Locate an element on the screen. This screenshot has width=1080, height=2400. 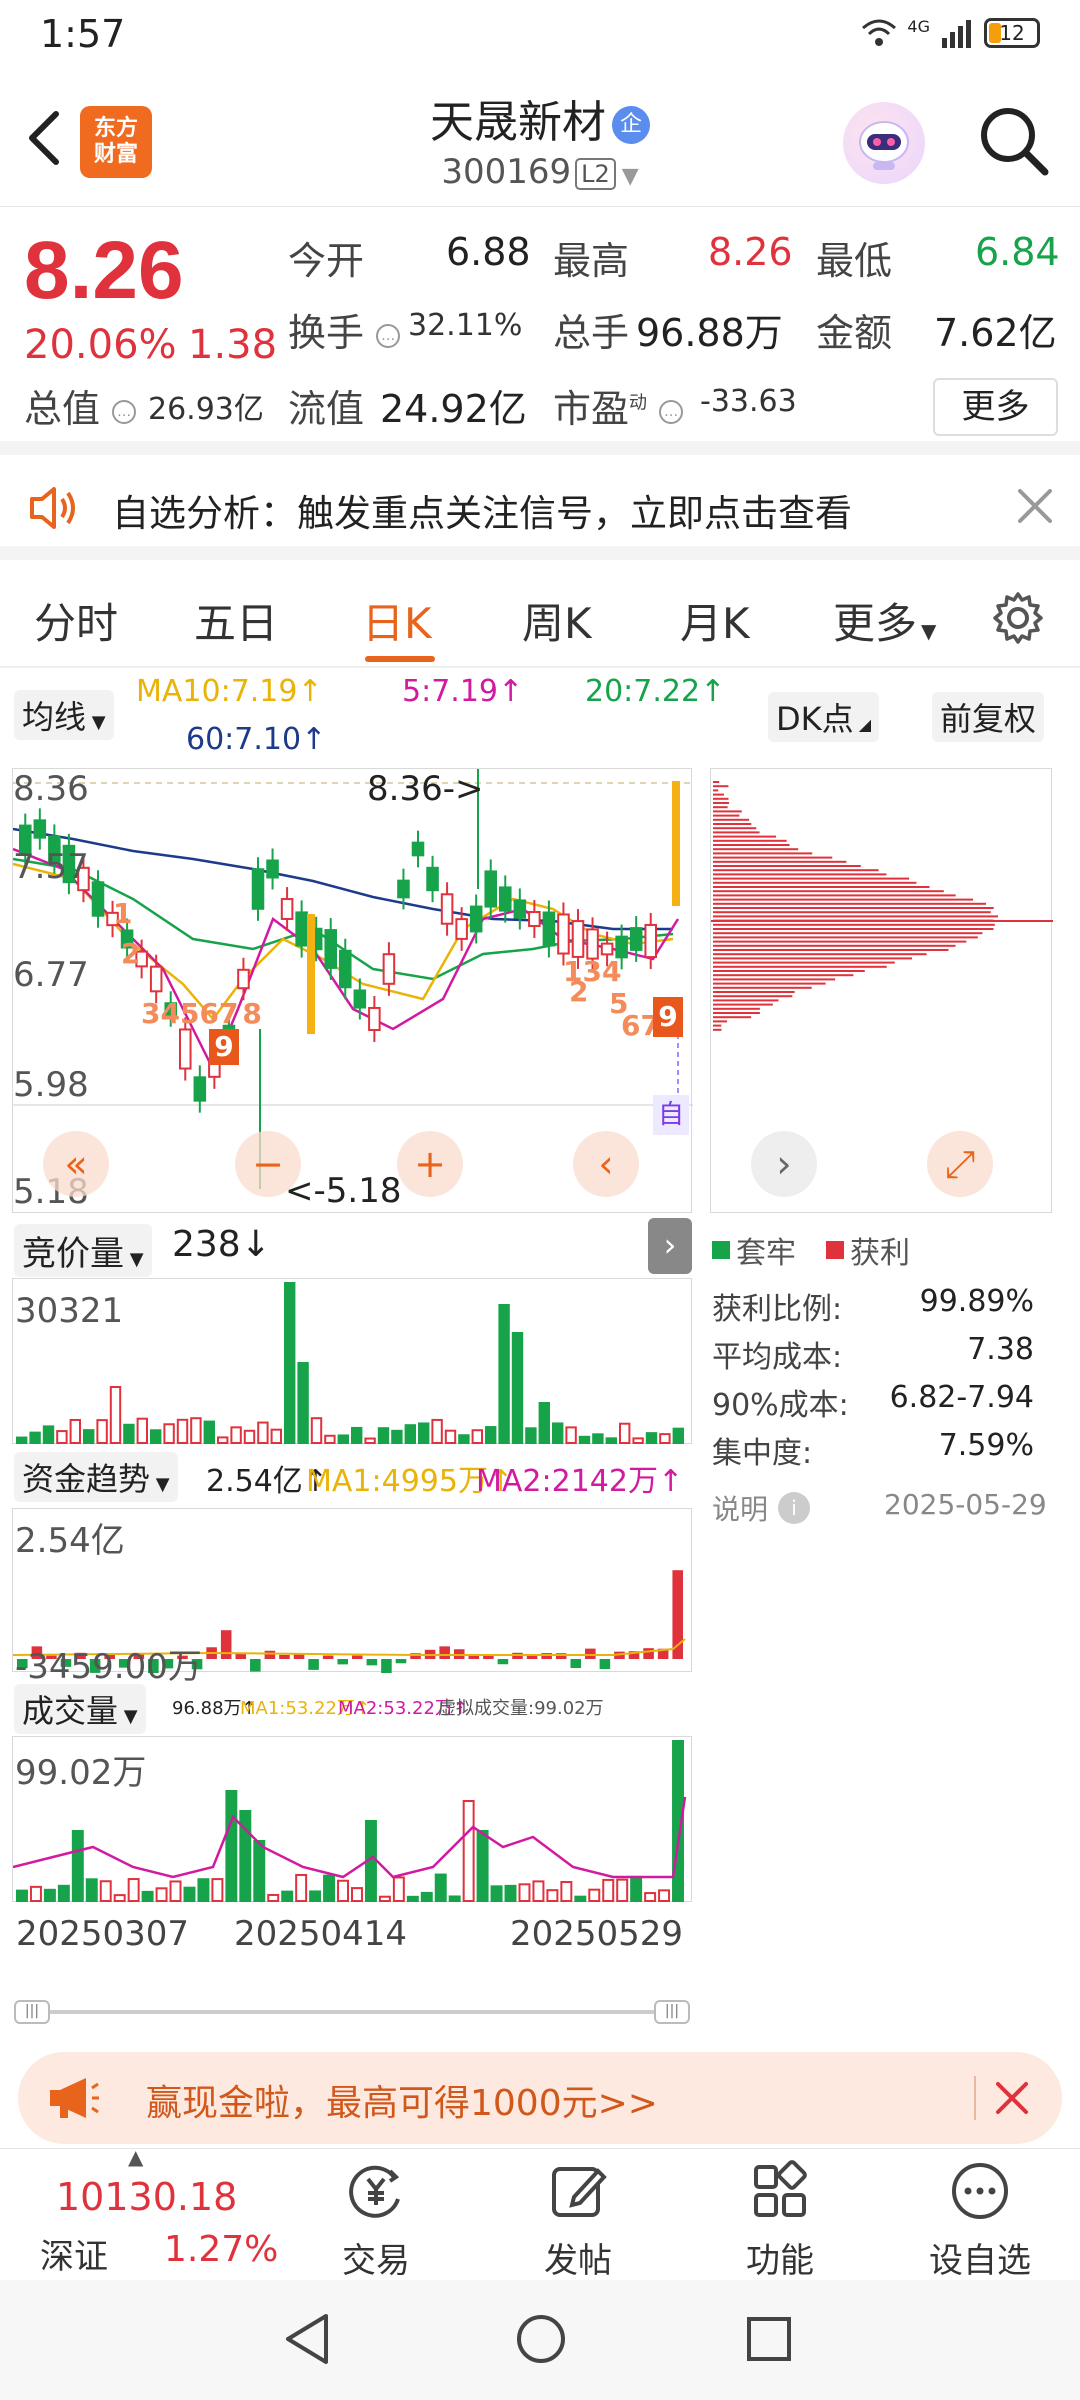
ma-select: 均线 ▼ is located at coordinates (64, 715).